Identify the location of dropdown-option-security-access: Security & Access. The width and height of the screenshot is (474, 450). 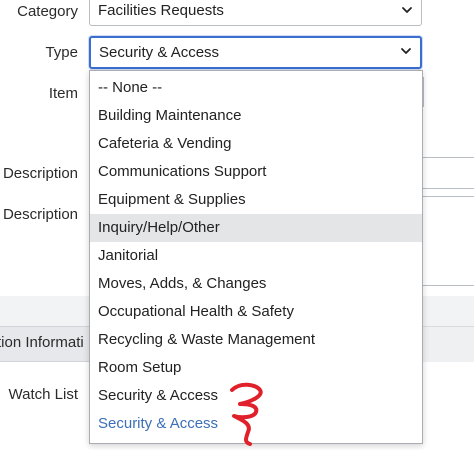
(256, 396).